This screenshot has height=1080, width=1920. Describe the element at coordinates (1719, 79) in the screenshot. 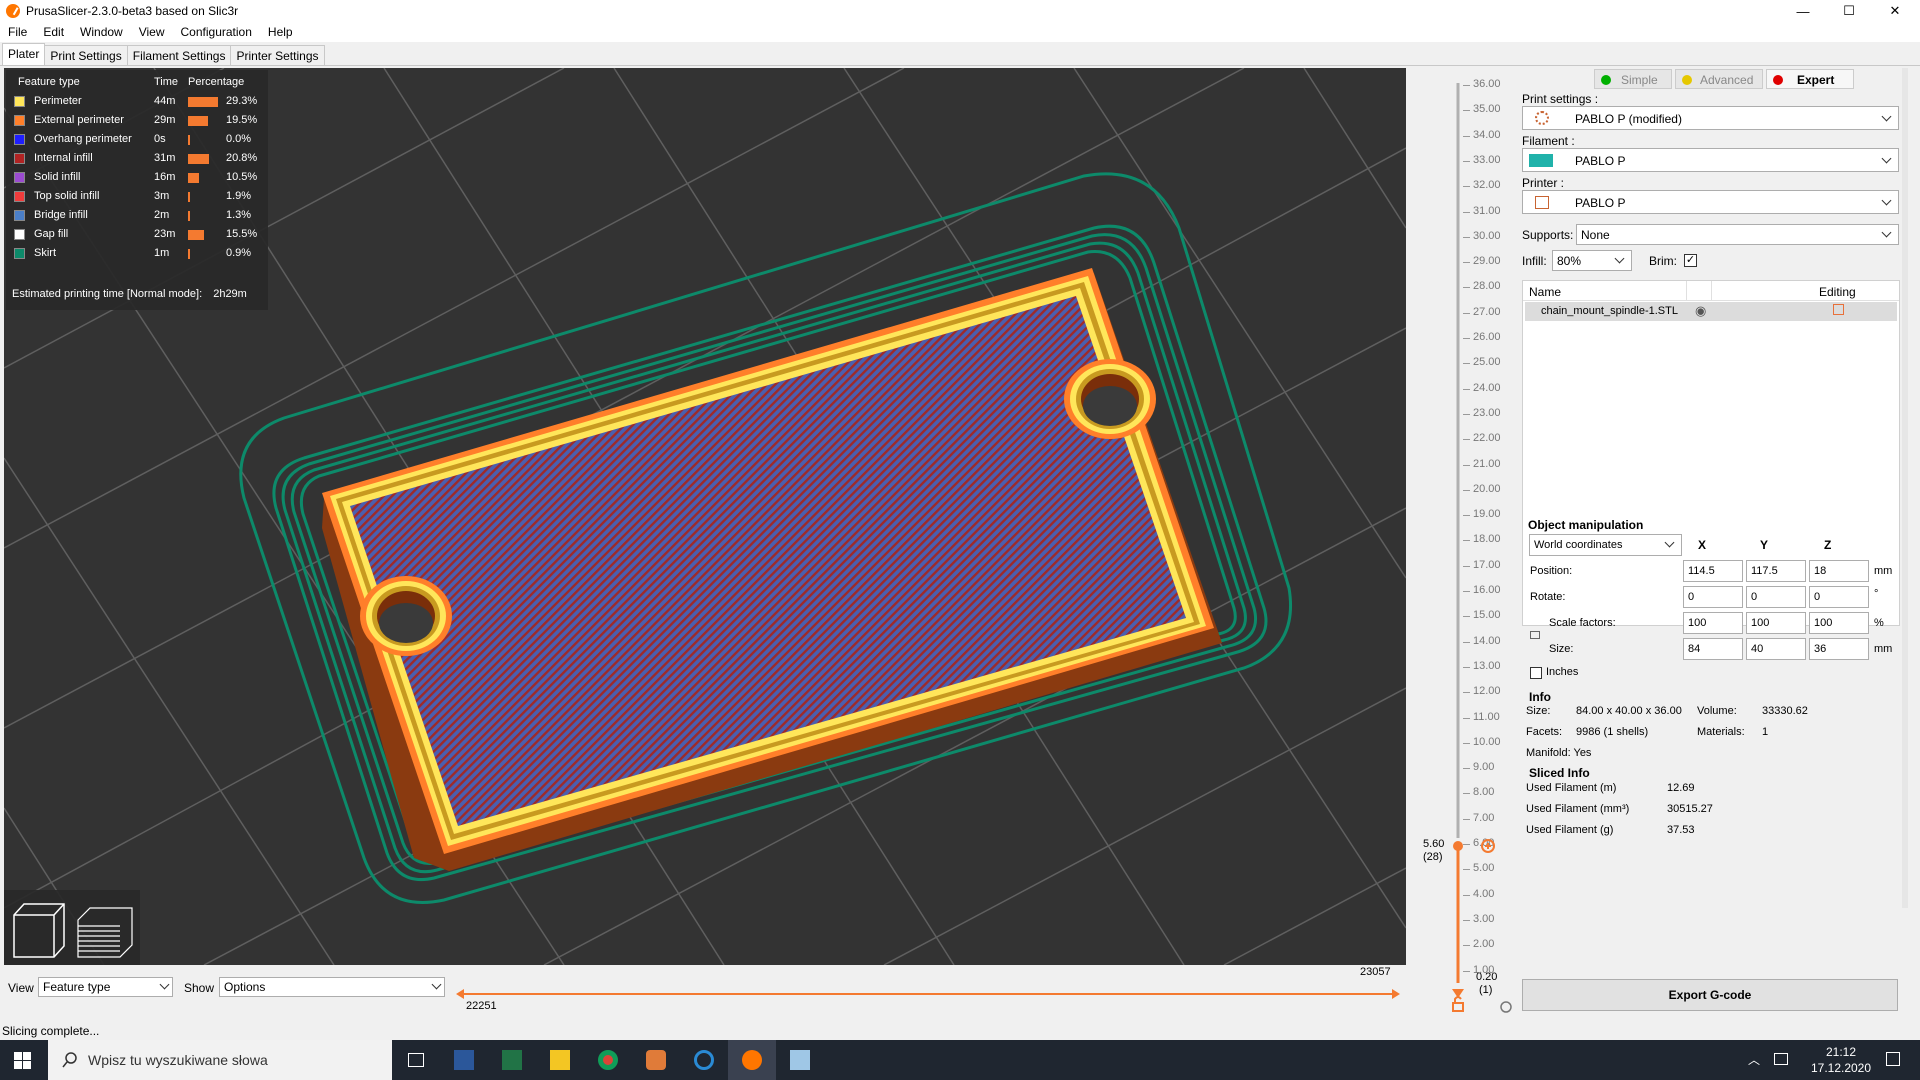

I see `mode-advanced-button: Advanced` at that location.